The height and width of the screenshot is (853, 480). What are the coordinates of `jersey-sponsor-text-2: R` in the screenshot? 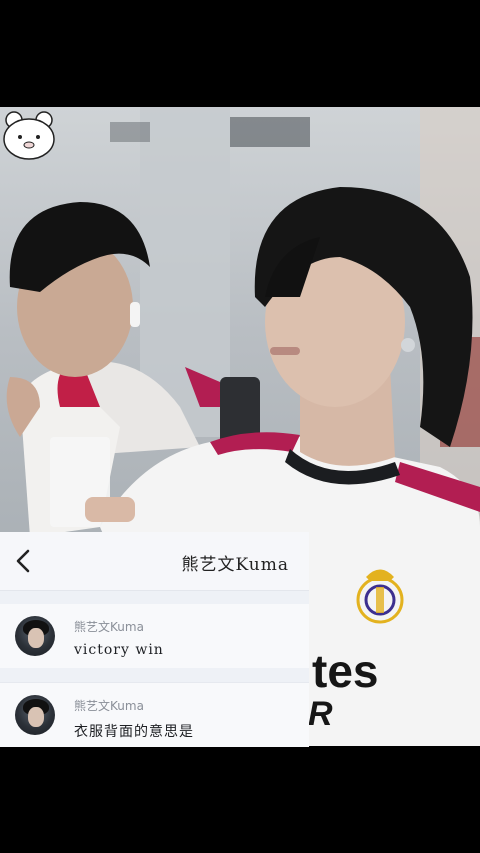 It's located at (320, 714).